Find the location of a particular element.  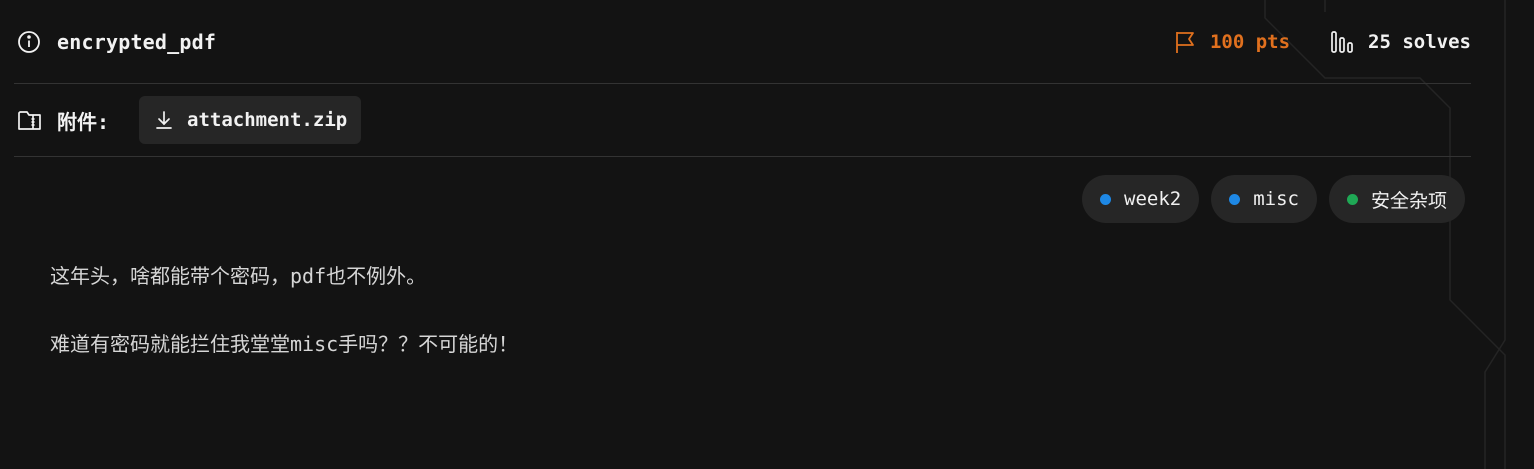

bar-chart-icon is located at coordinates (1342, 41).